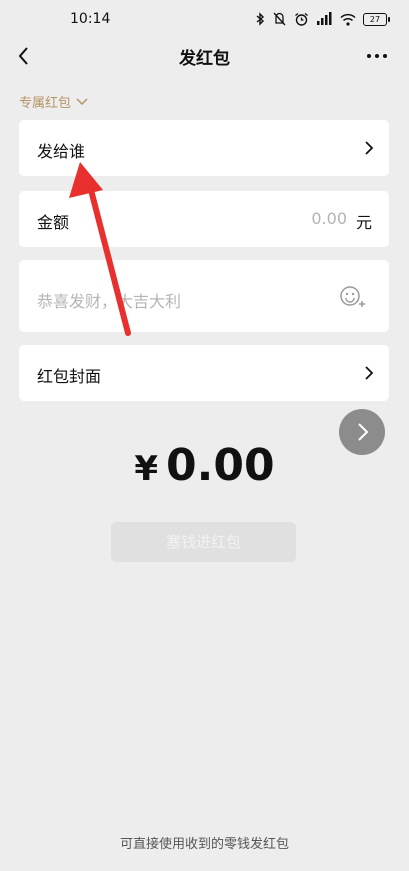  I want to click on page-title: 发红包, so click(204, 59).